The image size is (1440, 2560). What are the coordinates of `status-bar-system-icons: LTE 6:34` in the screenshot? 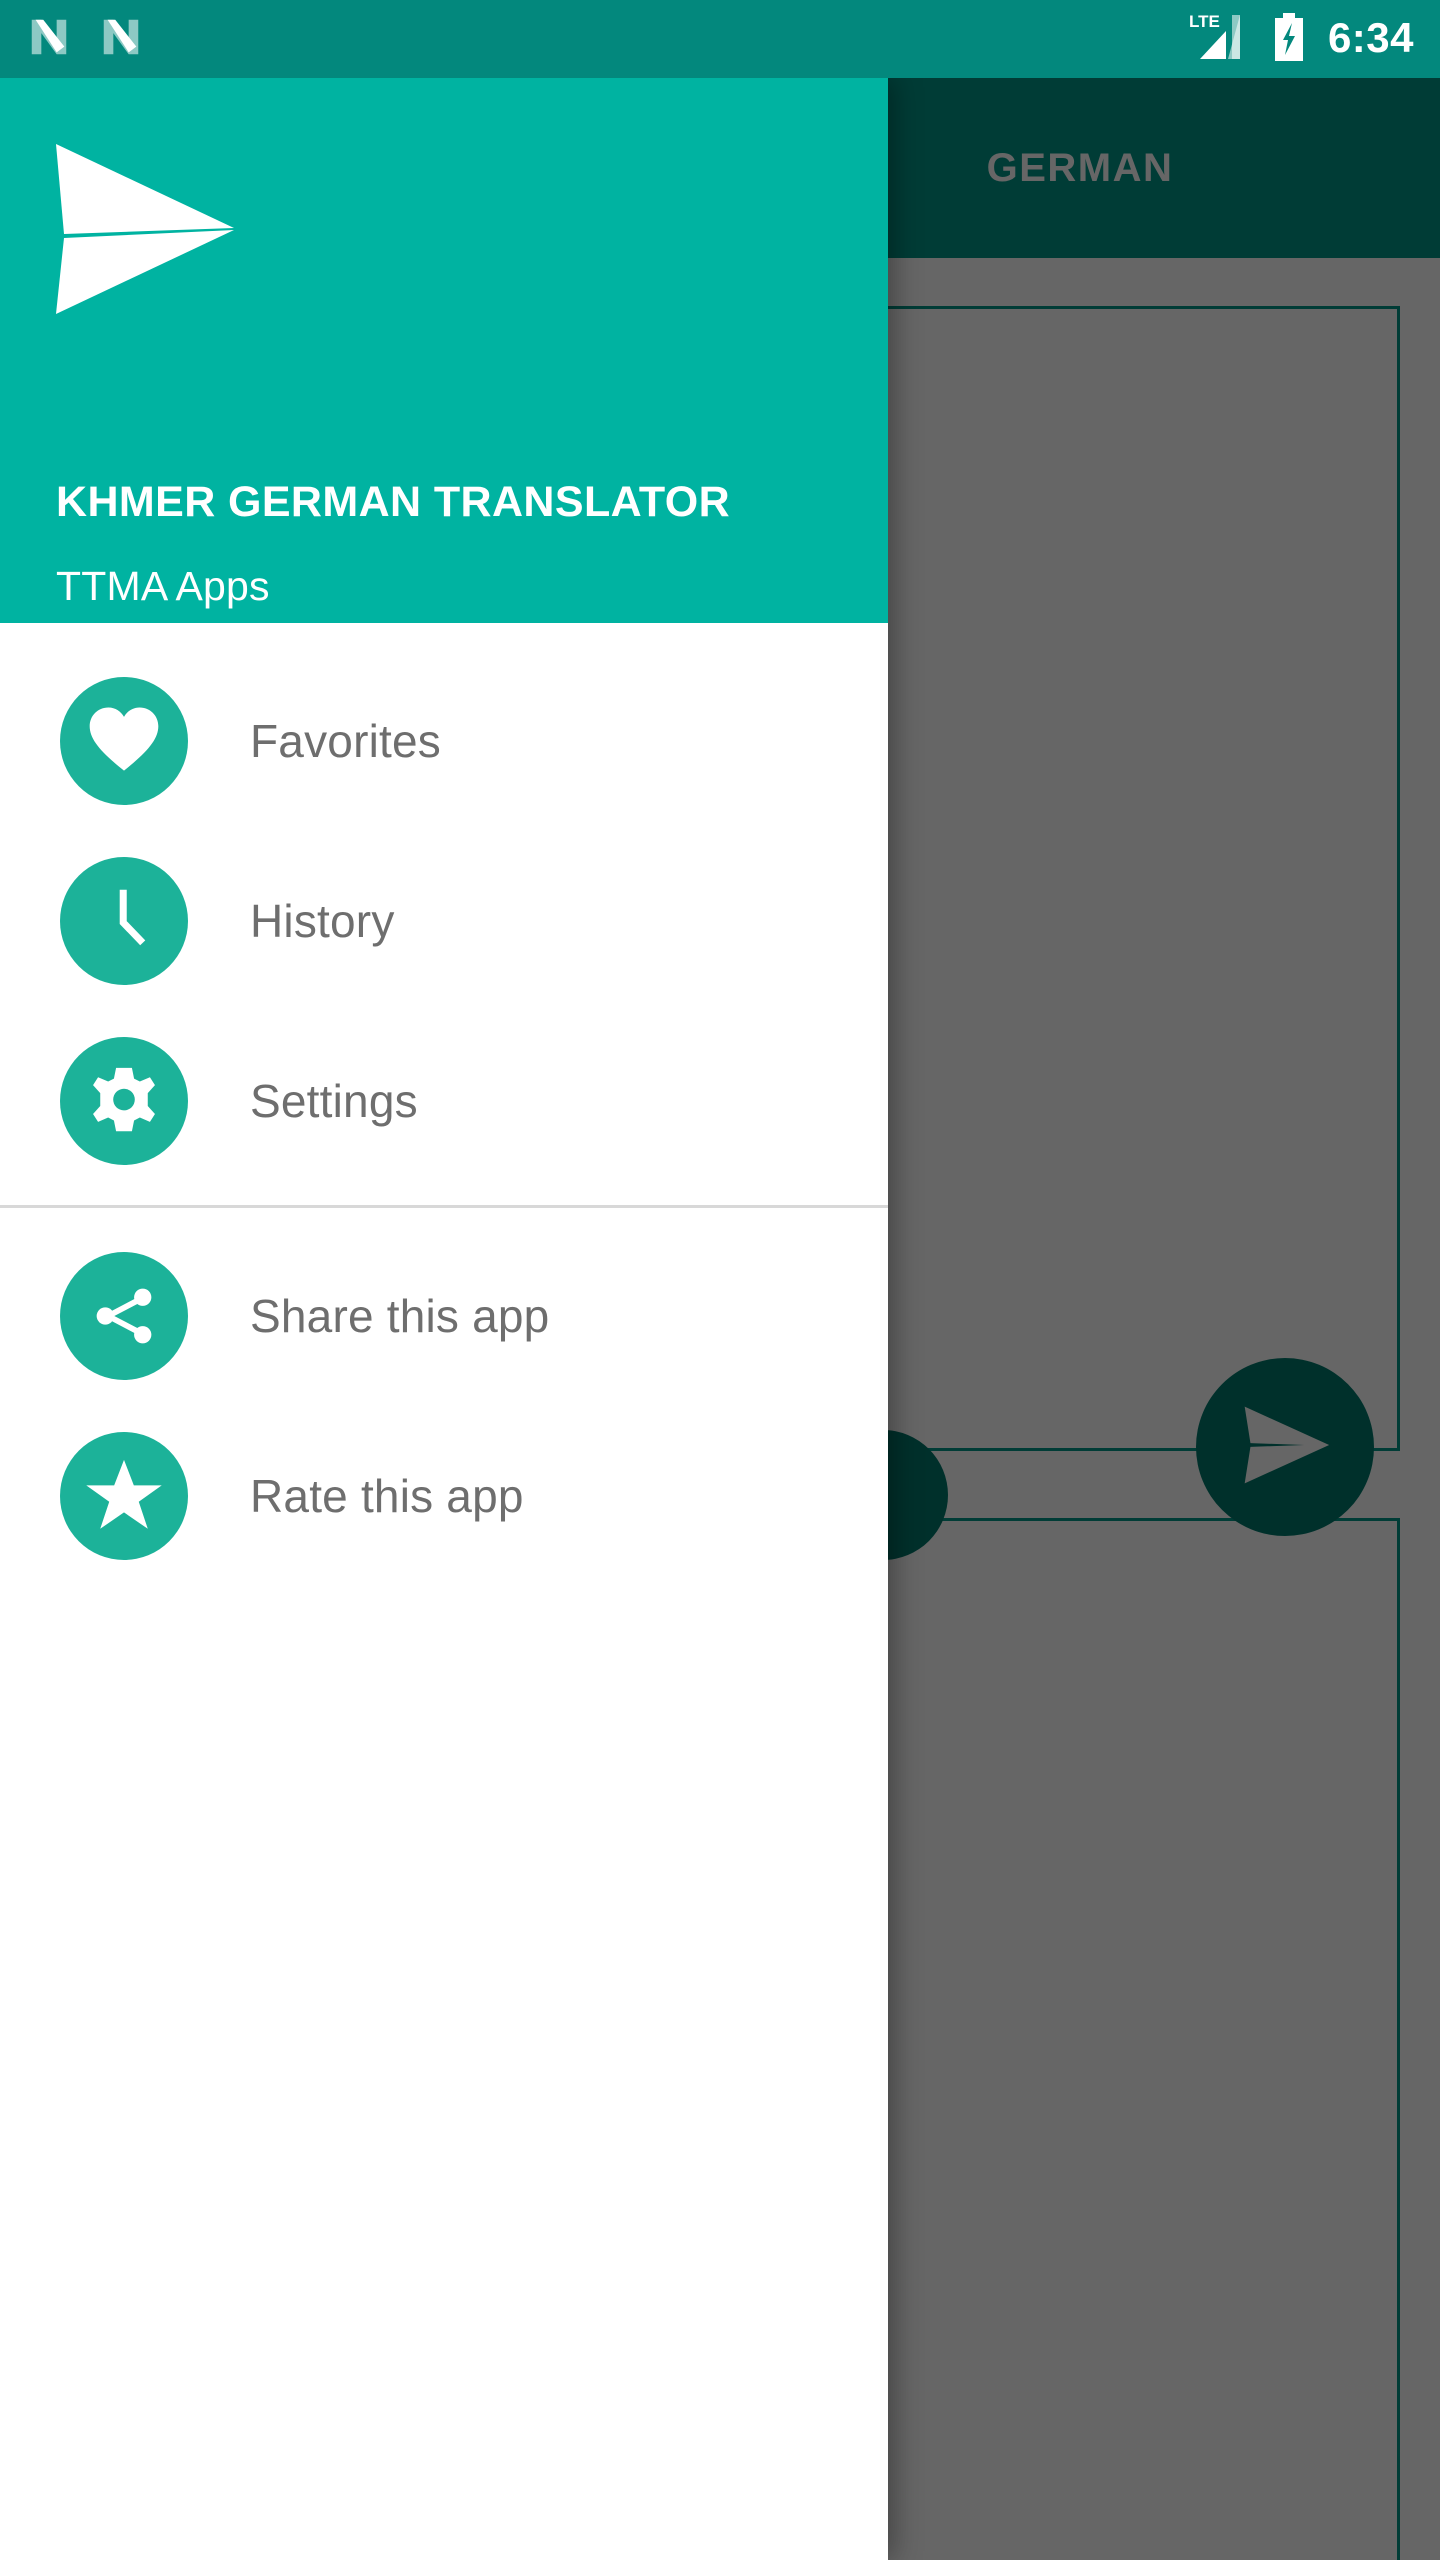 It's located at (1301, 39).